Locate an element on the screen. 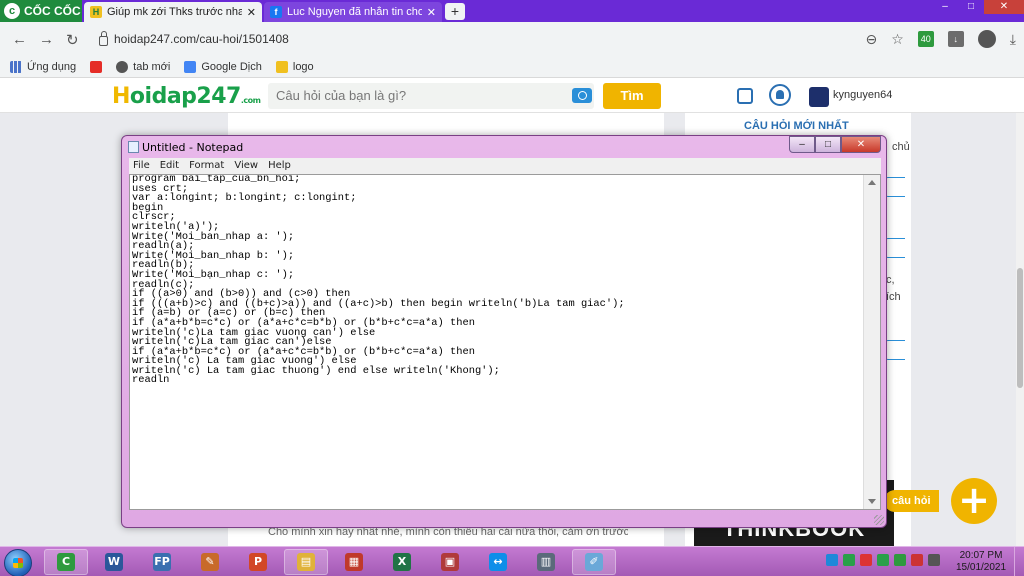  bookmark-apps: Ứng dụng is located at coordinates (43, 66).